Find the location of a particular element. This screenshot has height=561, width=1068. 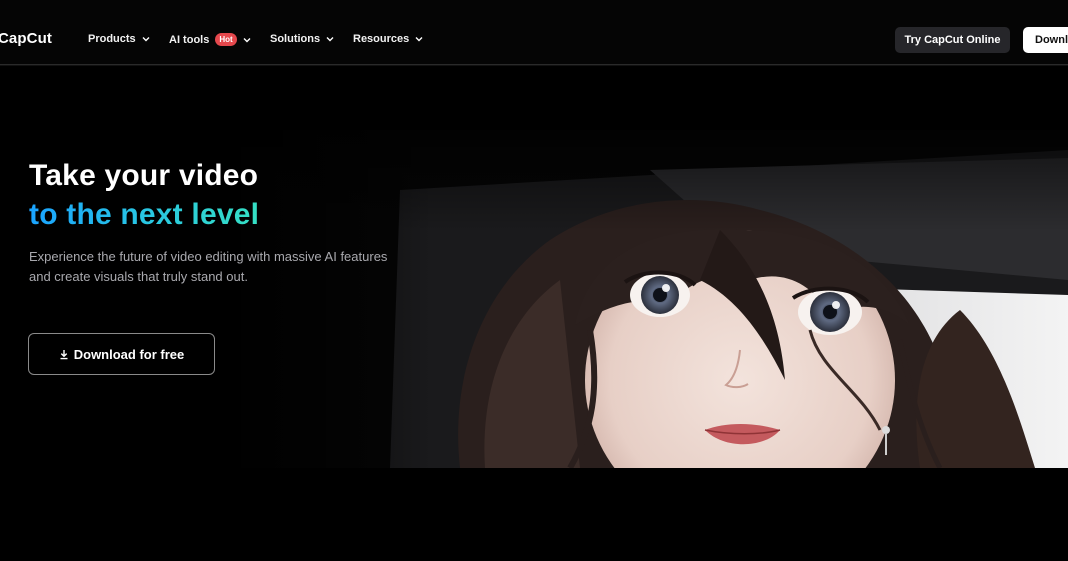

hot-badge: Hot is located at coordinates (226, 39).